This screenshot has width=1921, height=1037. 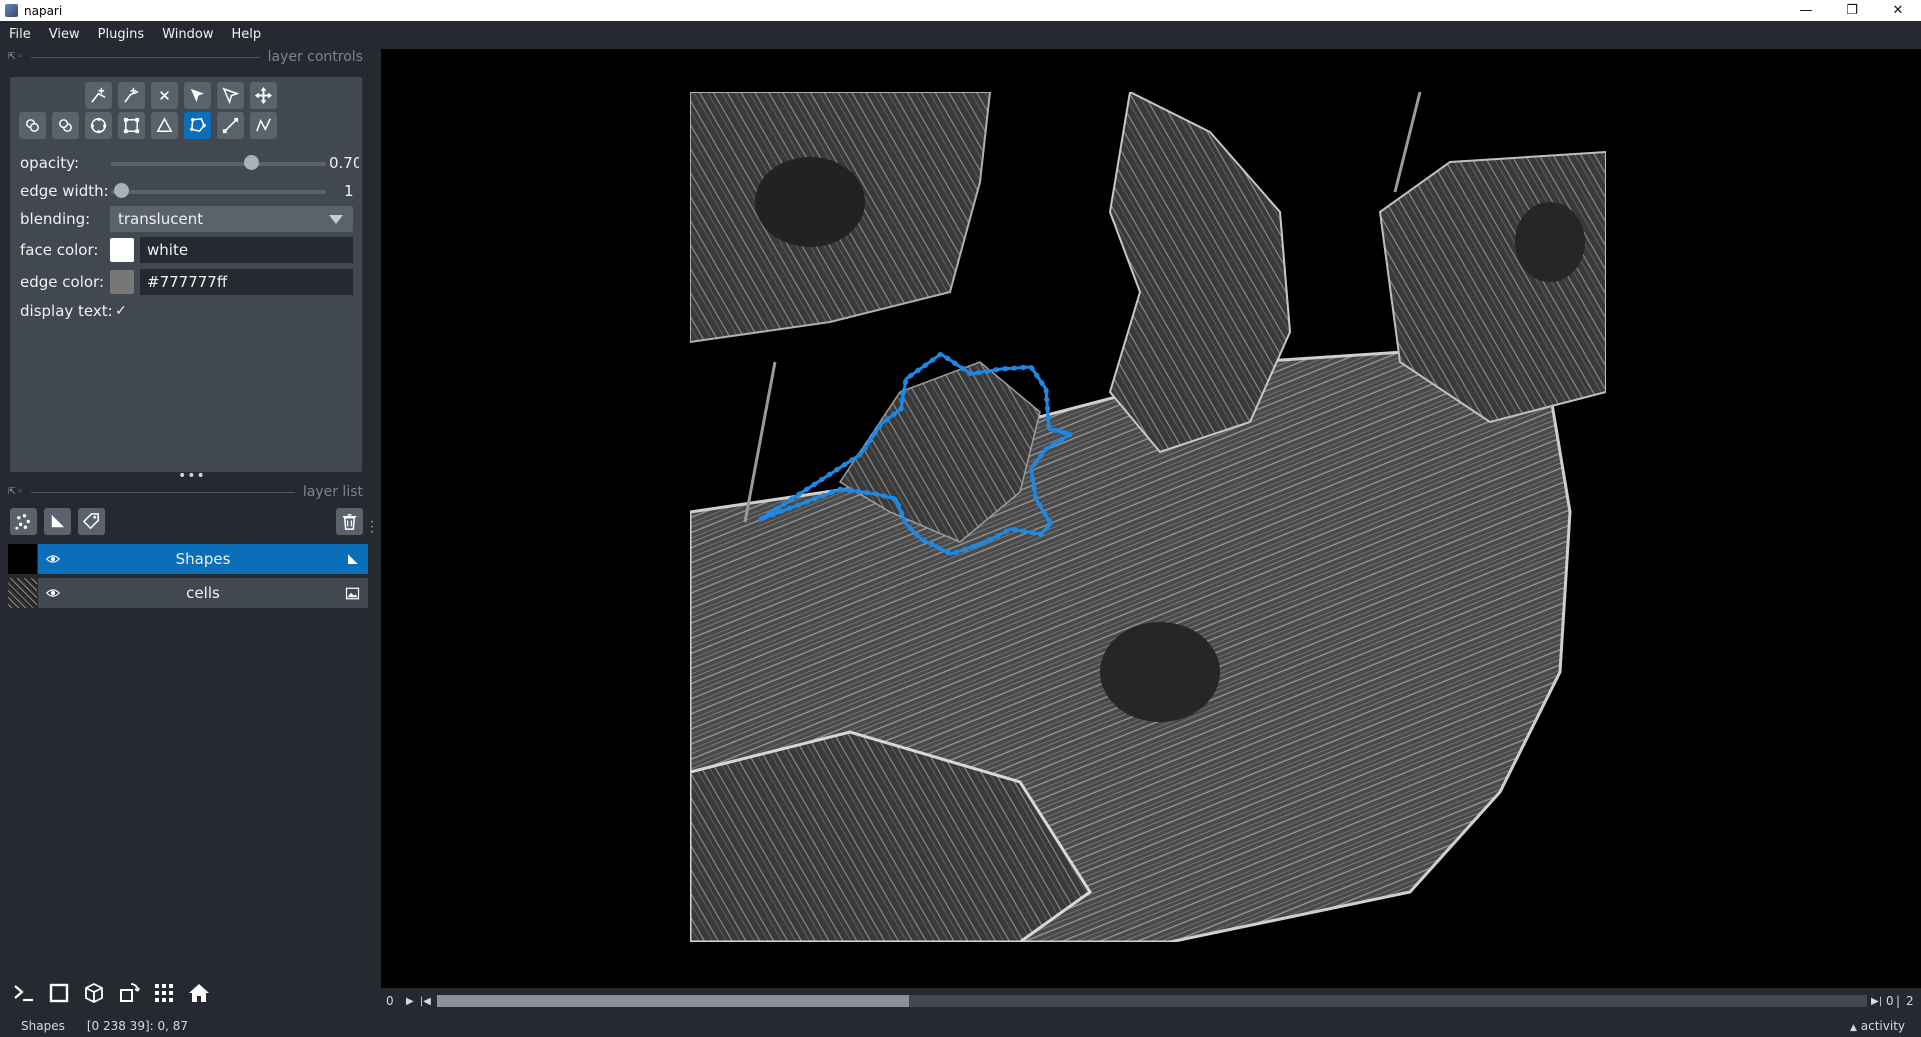 I want to click on transpose-icon, so click(x=130, y=992).